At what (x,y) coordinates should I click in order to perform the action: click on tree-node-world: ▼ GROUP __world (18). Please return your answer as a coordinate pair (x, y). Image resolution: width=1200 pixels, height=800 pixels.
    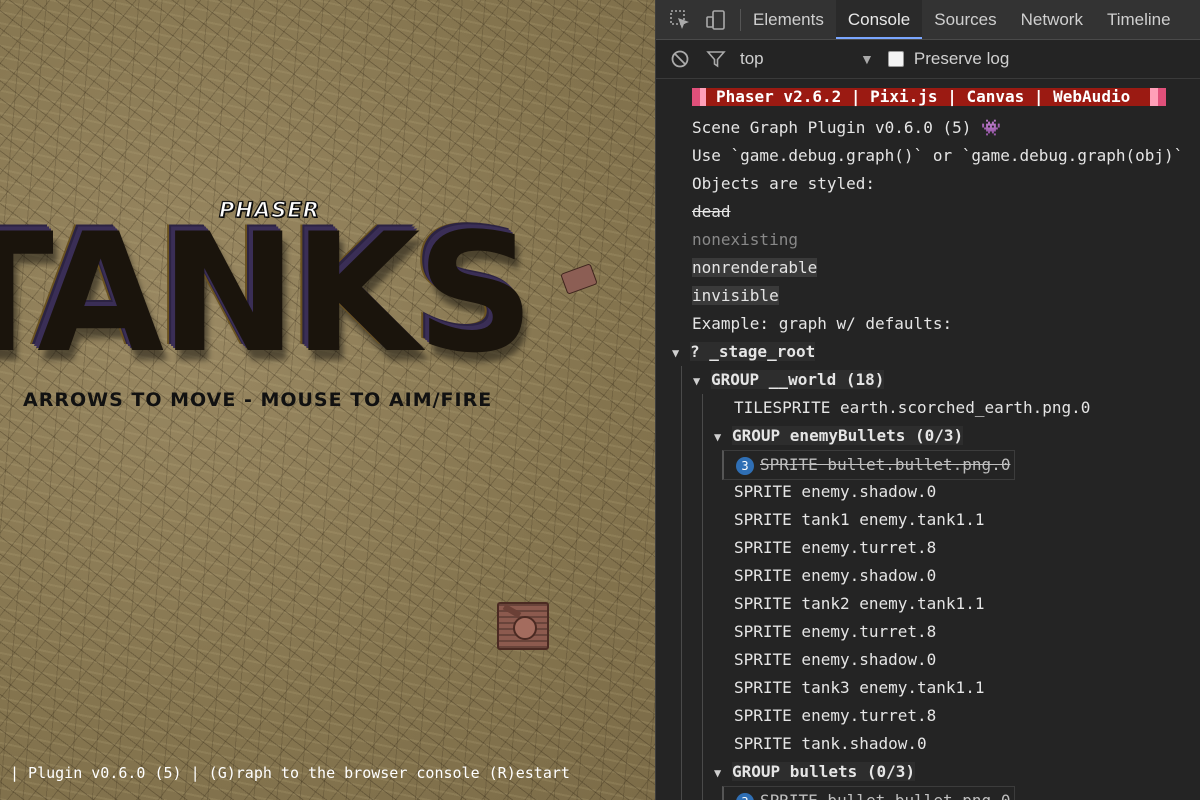
    Looking at the image, I should click on (789, 380).